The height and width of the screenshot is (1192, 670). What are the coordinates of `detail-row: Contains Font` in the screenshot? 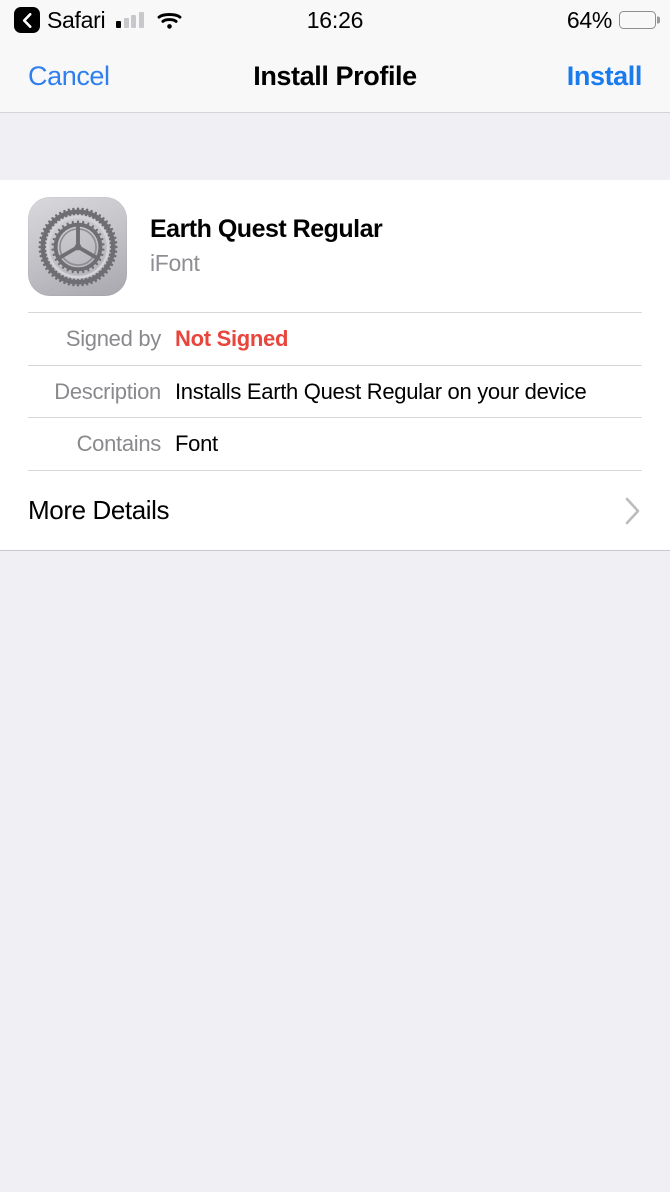 It's located at (335, 443).